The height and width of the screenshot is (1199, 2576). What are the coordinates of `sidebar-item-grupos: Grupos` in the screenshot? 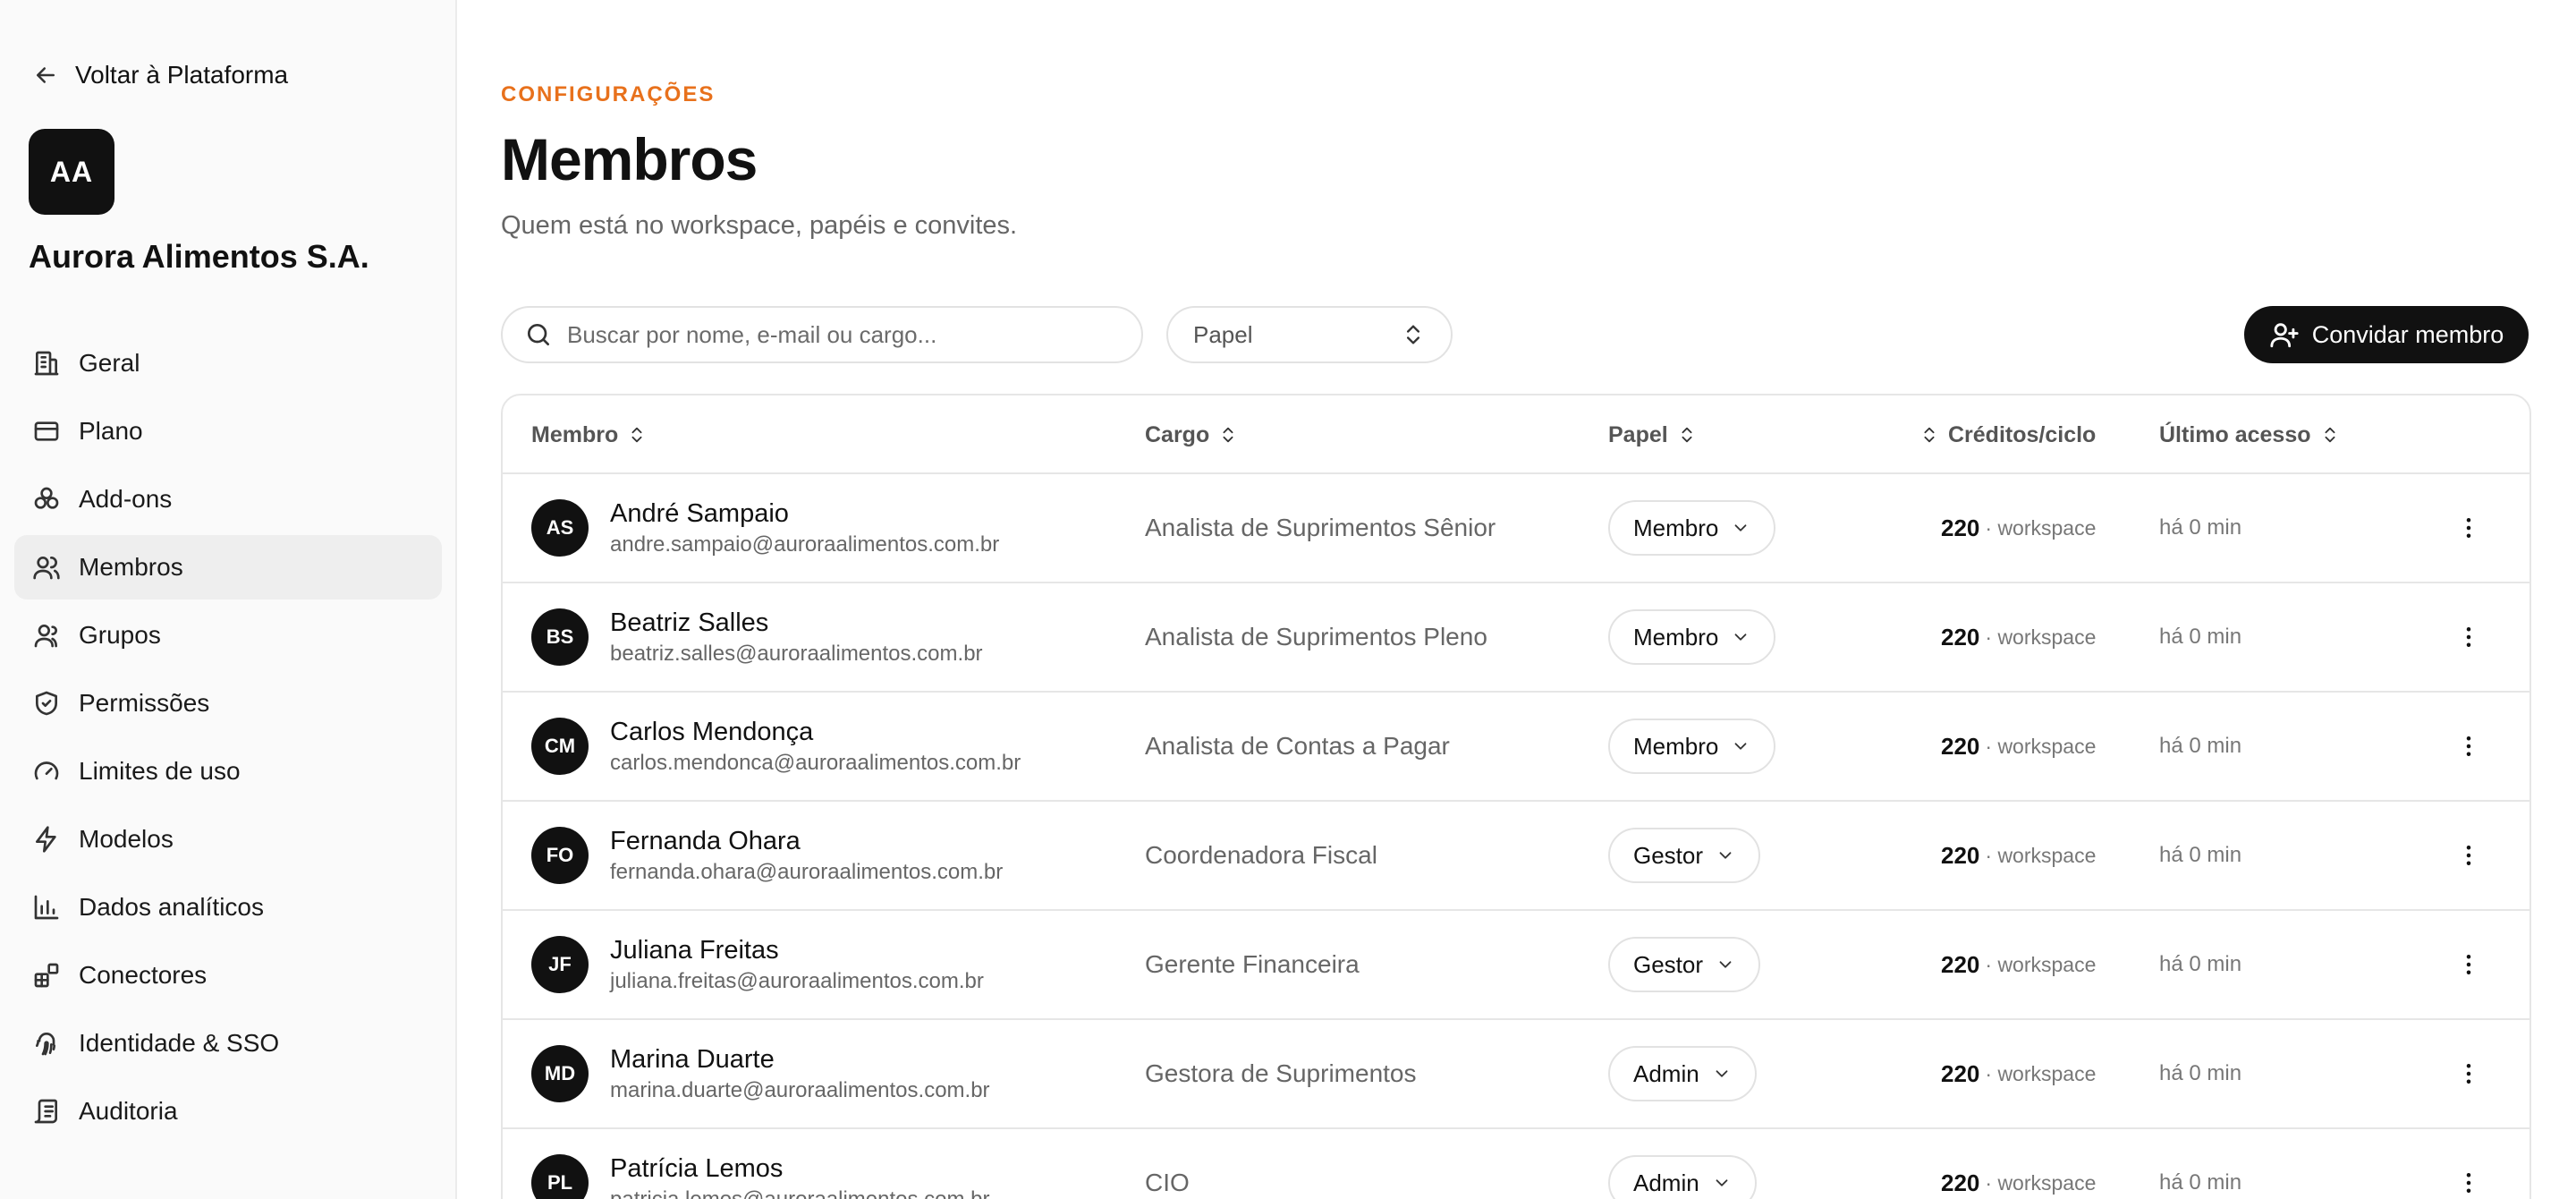 It's located at (228, 635).